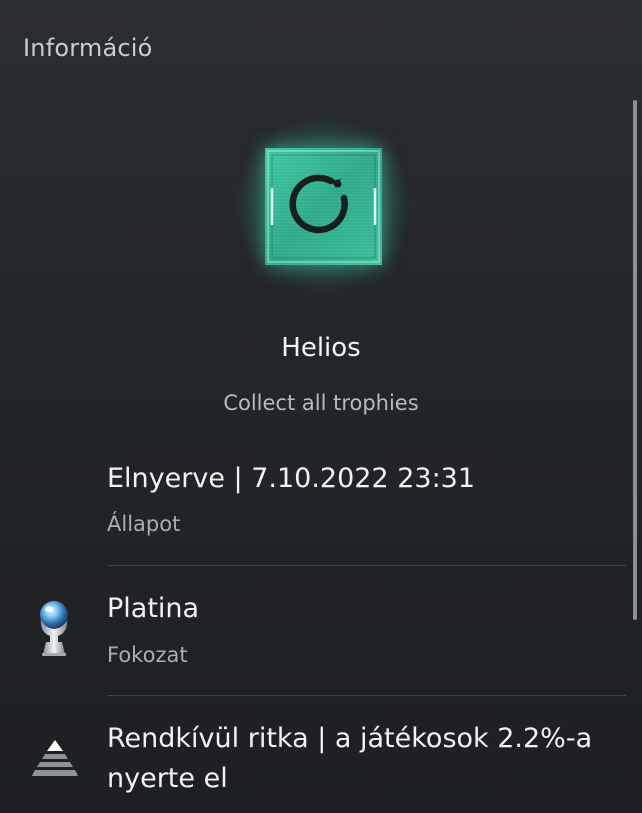  Describe the element at coordinates (54, 630) in the screenshot. I see `platinum-trophy-icon` at that location.